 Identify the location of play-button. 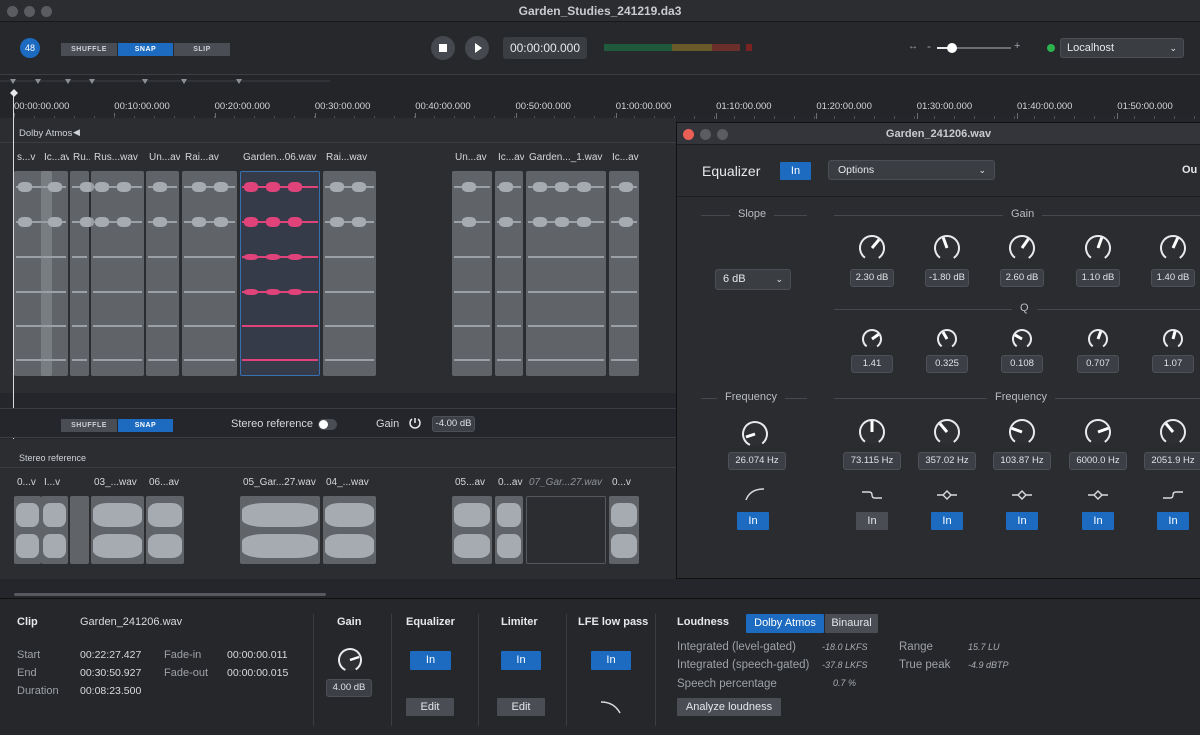
(477, 48).